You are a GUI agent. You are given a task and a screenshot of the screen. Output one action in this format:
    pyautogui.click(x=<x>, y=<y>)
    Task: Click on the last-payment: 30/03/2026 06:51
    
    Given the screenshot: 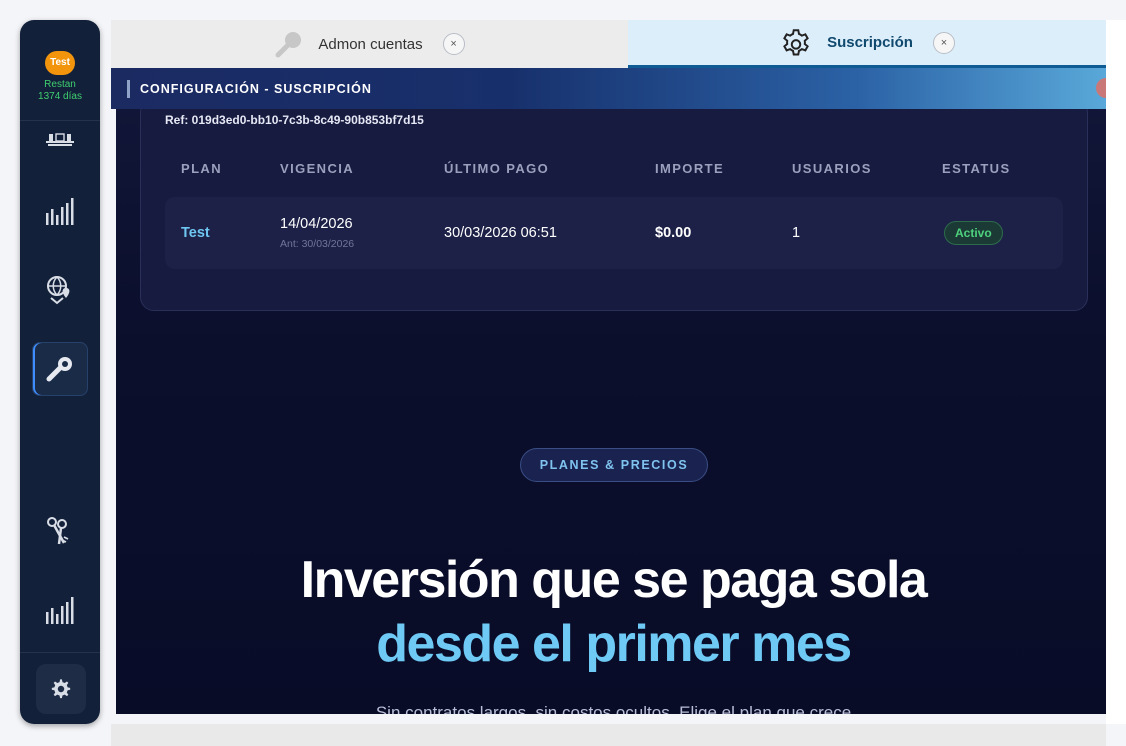 What is the action you would take?
    pyautogui.click(x=500, y=233)
    